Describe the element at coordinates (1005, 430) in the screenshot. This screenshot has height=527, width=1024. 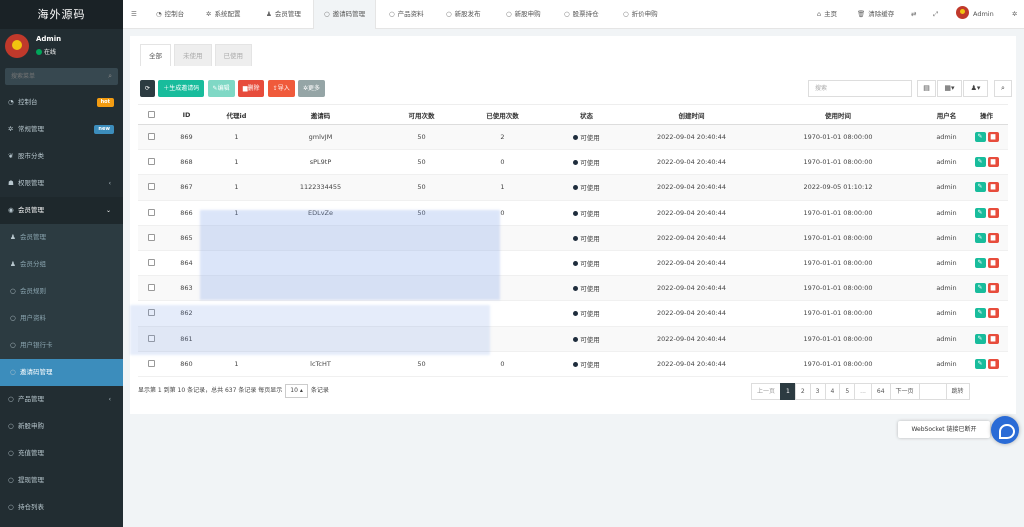
I see `chat-bubble-icon` at that location.